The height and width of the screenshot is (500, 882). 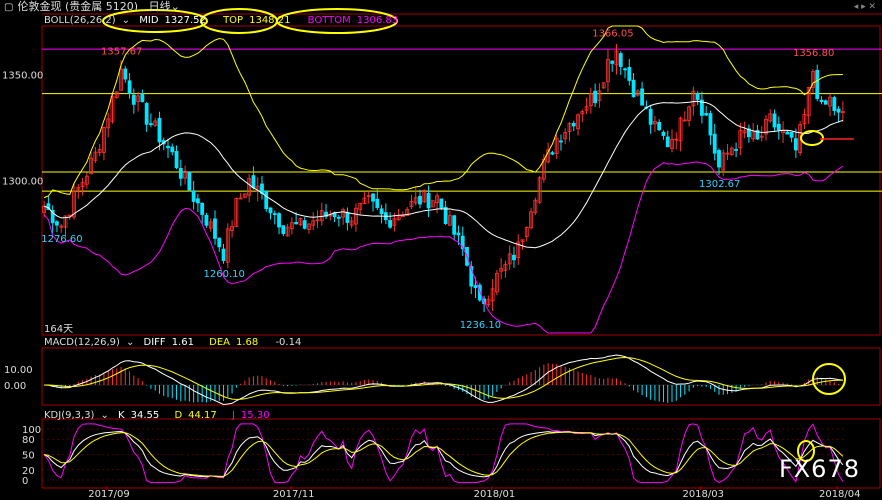 What do you see at coordinates (82, 342) in the screenshot?
I see `macd-label: MACD(12,26,9)` at bounding box center [82, 342].